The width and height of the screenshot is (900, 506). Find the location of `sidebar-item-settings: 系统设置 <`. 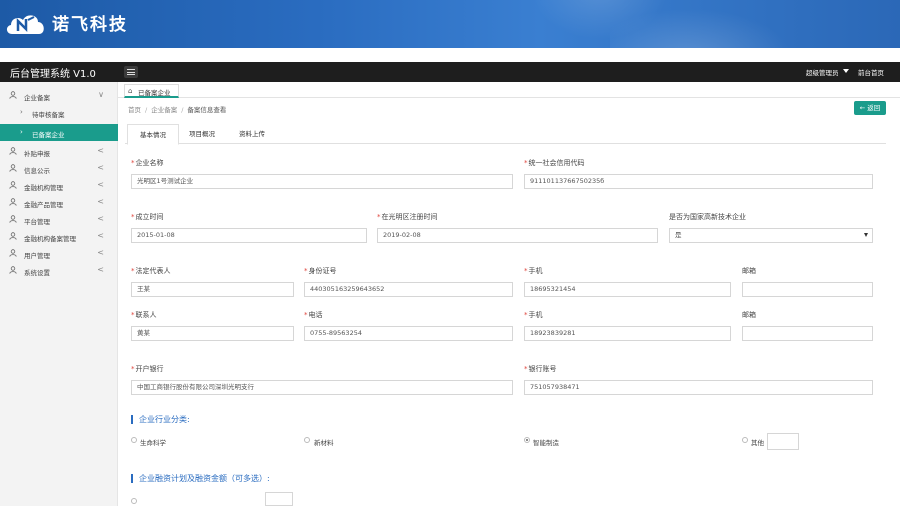

sidebar-item-settings: 系统设置 < is located at coordinates (59, 270).